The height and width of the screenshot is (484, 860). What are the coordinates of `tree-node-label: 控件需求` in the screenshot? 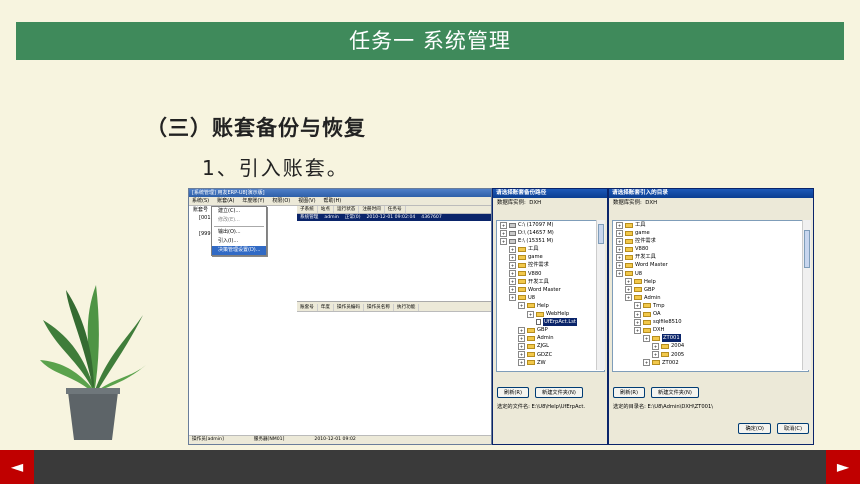 It's located at (645, 241).